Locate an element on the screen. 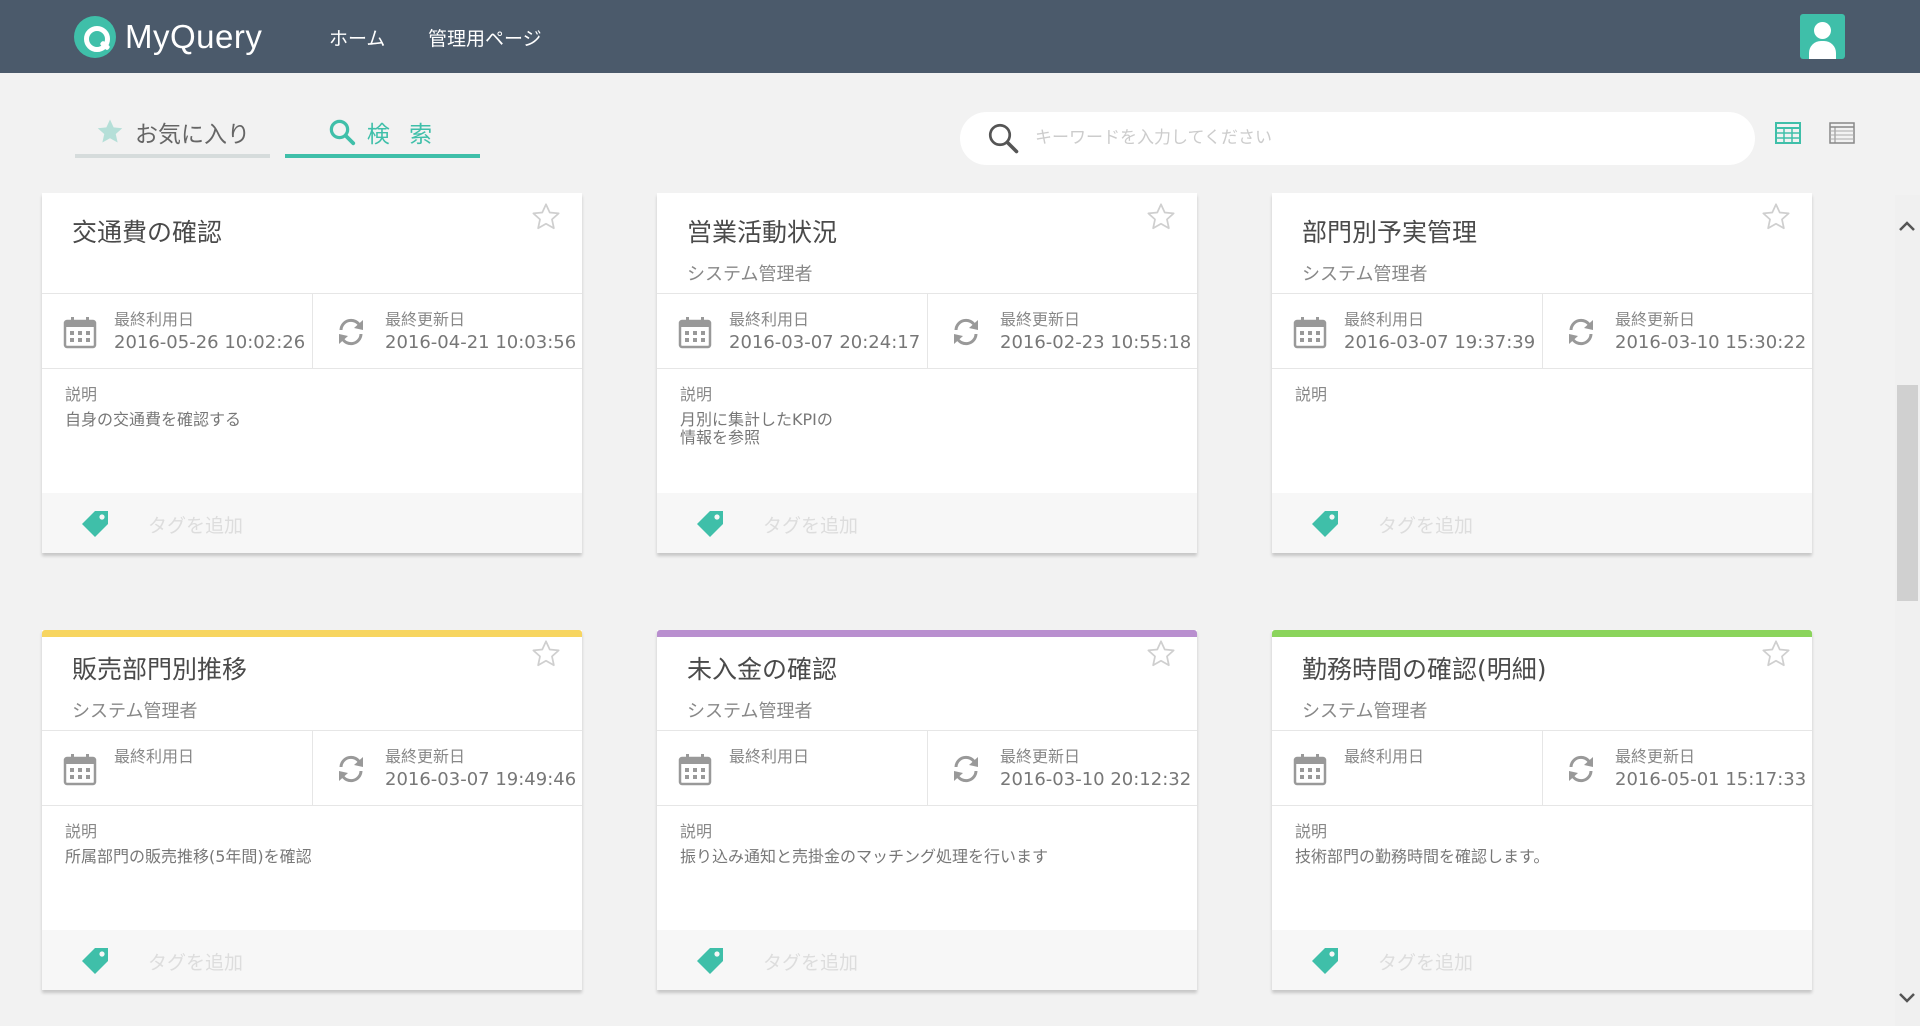 Image resolution: width=1920 pixels, height=1026 pixels. card-title: 営業活動状況 is located at coordinates (762, 231).